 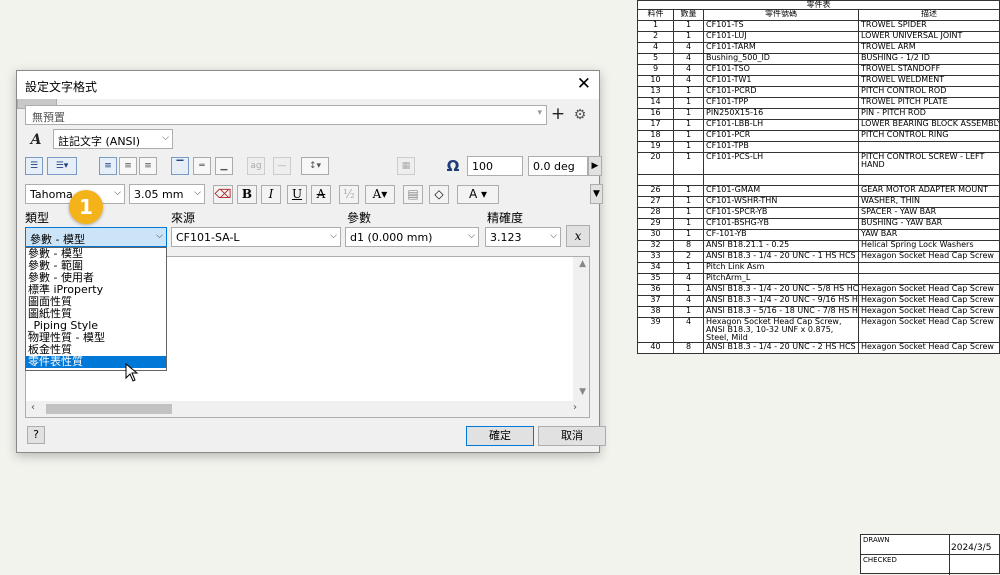 I want to click on align-right-icon: ≡, so click(x=148, y=166).